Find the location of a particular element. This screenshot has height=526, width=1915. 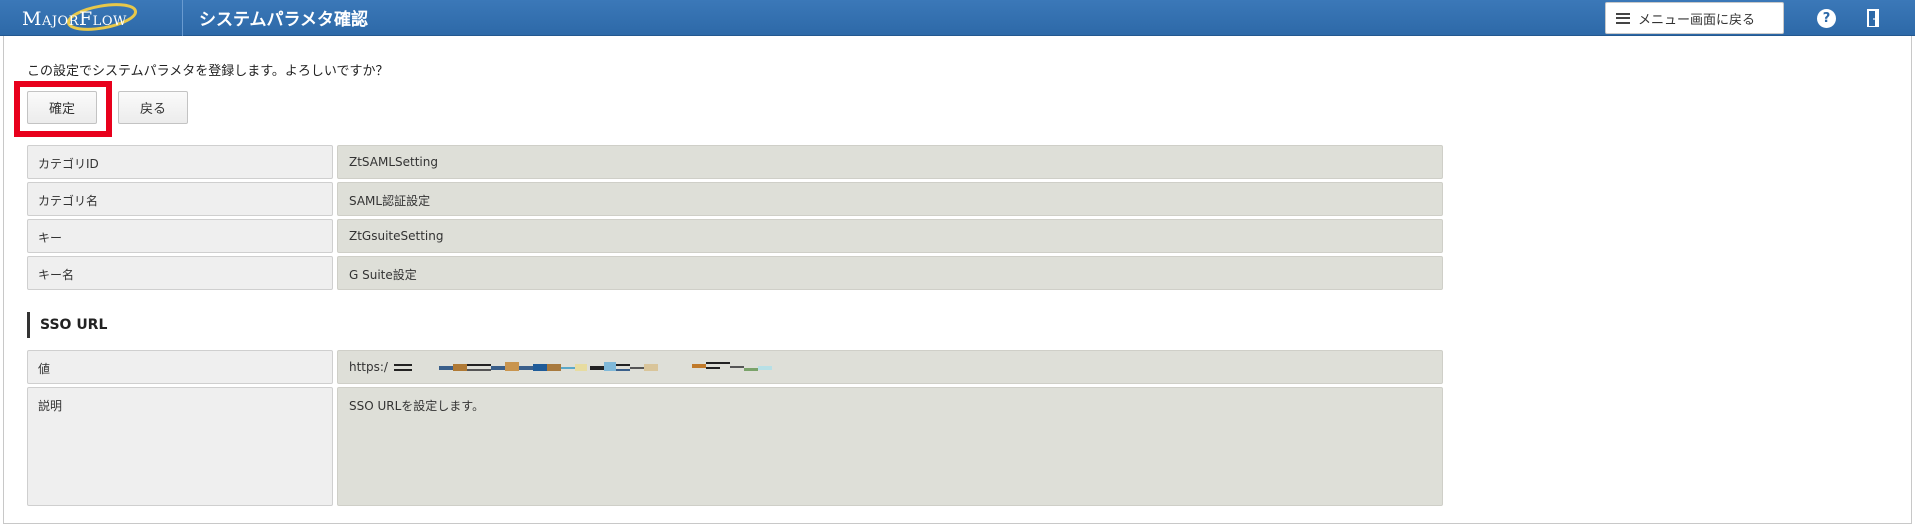

back-to-menu-button: メニュー画面に戻る is located at coordinates (1694, 18).